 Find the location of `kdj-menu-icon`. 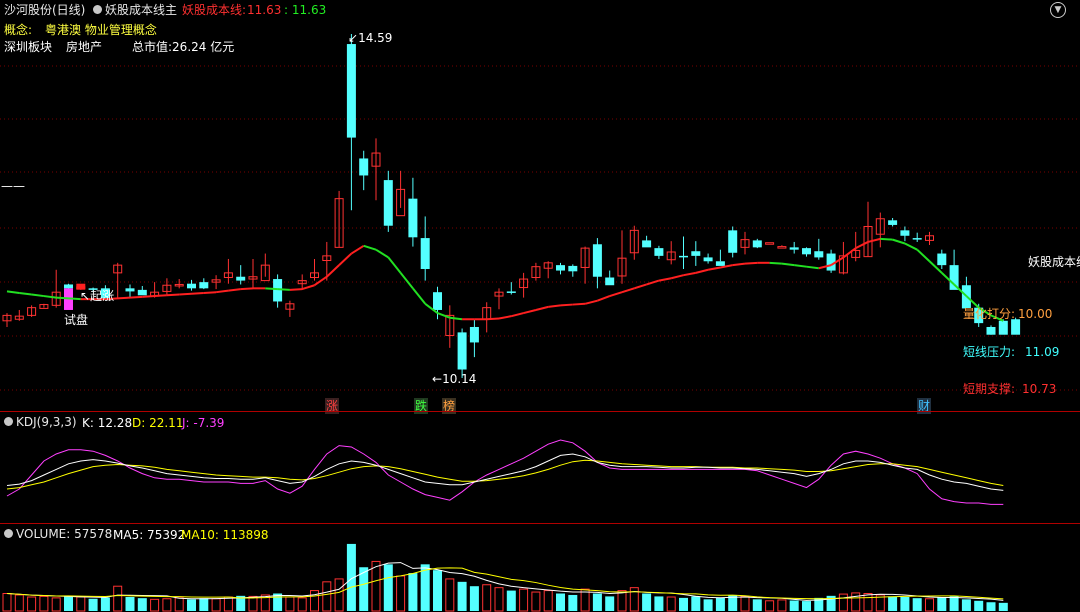

kdj-menu-icon is located at coordinates (8, 421).